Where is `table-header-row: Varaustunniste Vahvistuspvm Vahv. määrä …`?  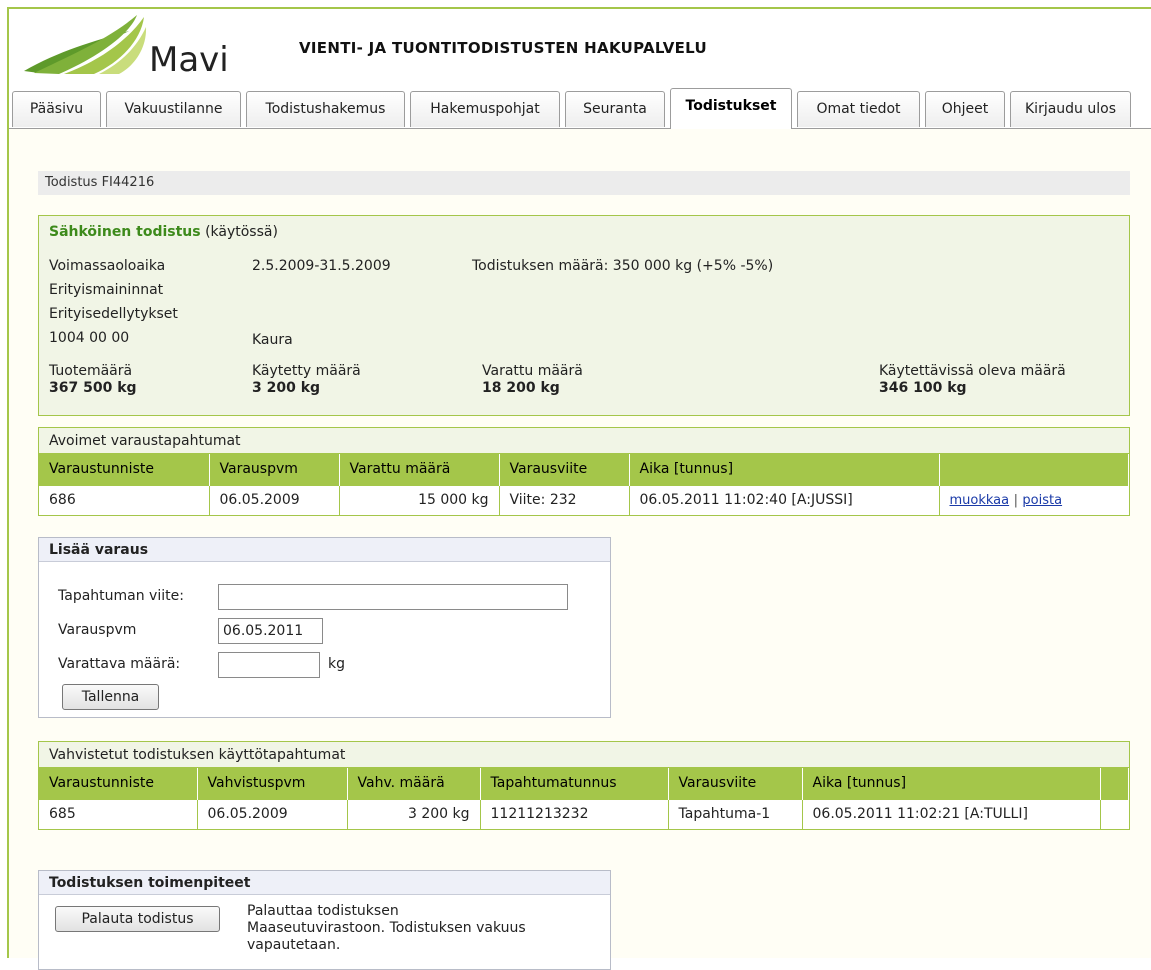 table-header-row: Varaustunniste Vahvistuspvm Vahv. määrä … is located at coordinates (584, 783).